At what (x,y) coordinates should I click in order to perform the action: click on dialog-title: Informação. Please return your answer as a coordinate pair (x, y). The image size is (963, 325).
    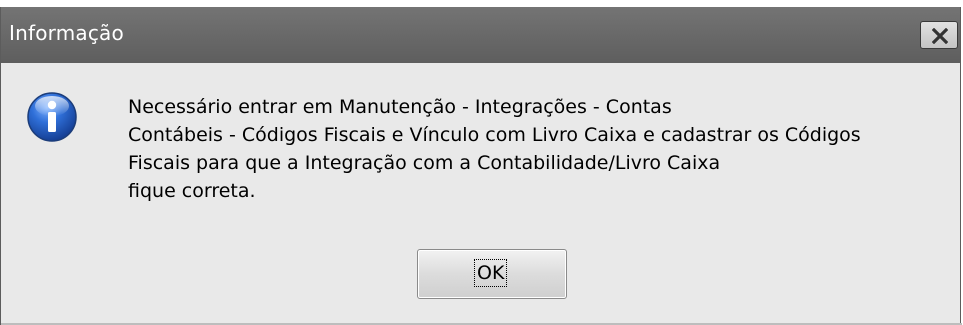
    Looking at the image, I should click on (66, 33).